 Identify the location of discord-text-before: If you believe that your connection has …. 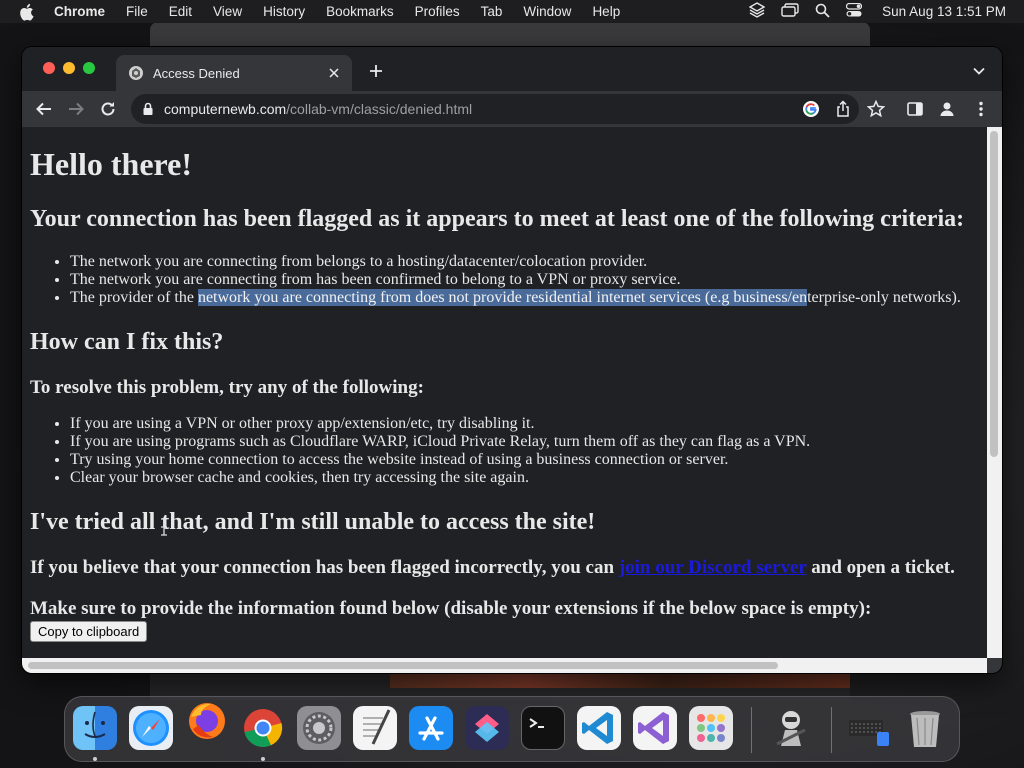
(324, 567).